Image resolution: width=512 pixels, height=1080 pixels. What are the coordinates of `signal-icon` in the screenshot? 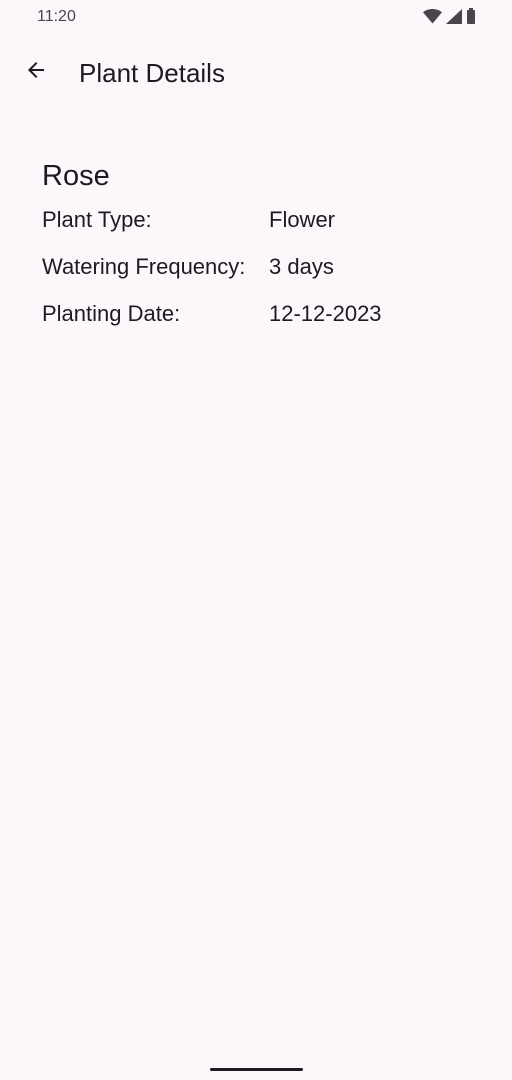 It's located at (454, 16).